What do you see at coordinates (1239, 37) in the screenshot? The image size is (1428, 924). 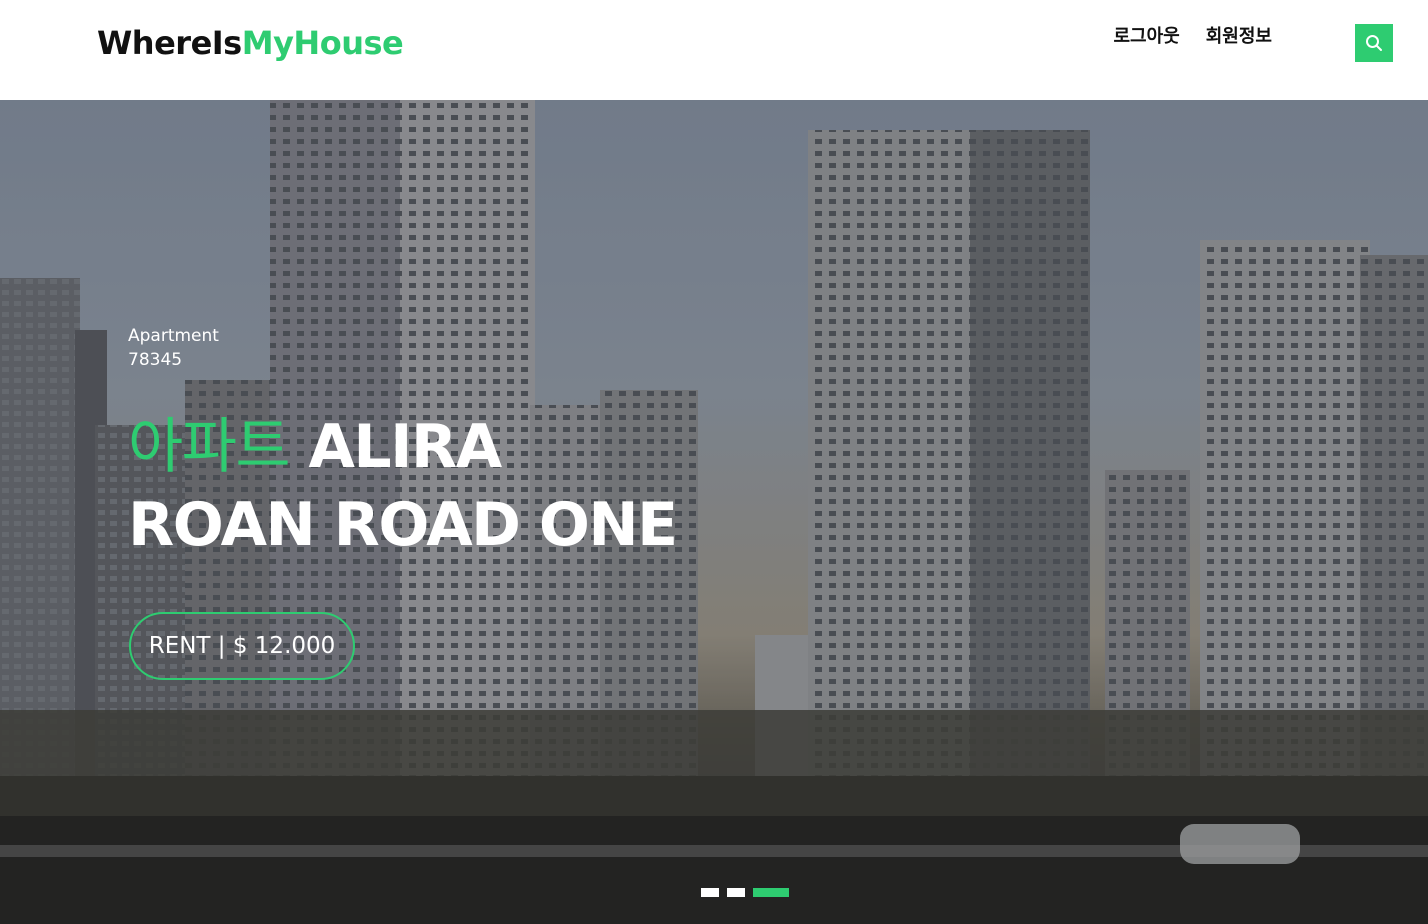 I see `nav-link-member-info: 회원정보` at bounding box center [1239, 37].